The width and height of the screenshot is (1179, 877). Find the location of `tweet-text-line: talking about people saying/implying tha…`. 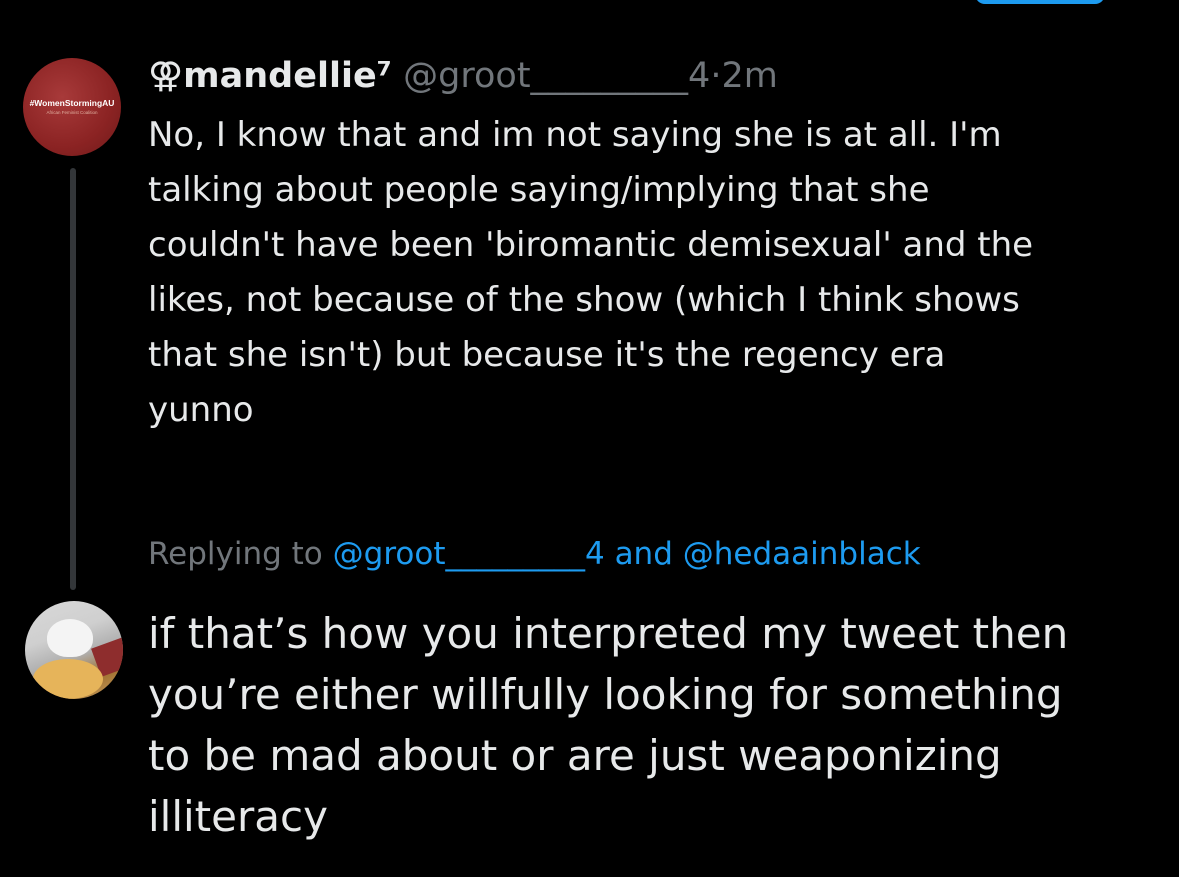

tweet-text-line: talking about people saying/implying tha… is located at coordinates (539, 190).